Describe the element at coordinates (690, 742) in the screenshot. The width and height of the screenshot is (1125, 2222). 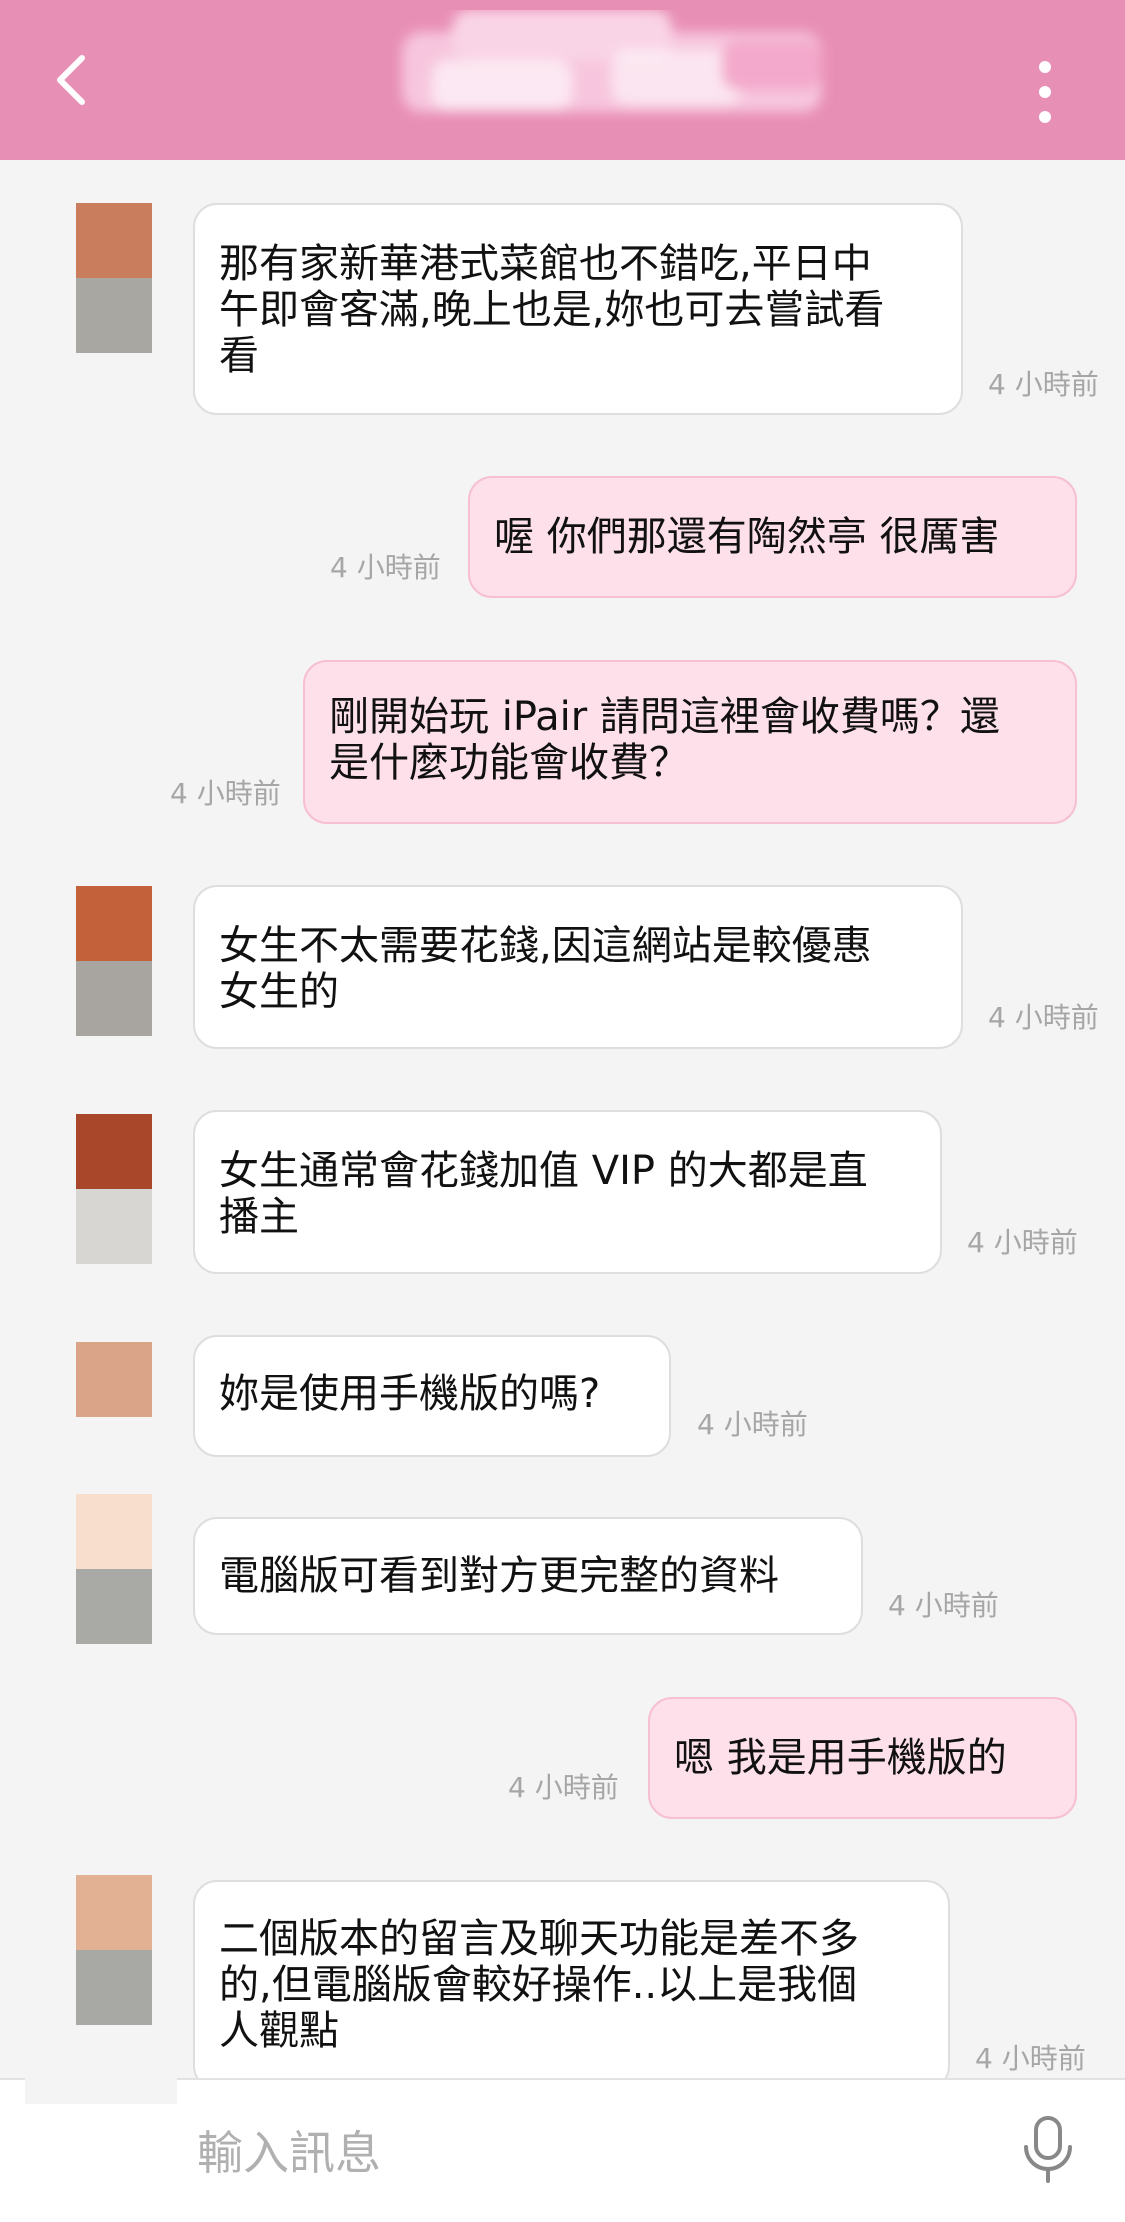
I see `message-bubble: 剛開始玩 iPair 請問這裡會收費嗎？還 是什麼功能會收費？` at that location.